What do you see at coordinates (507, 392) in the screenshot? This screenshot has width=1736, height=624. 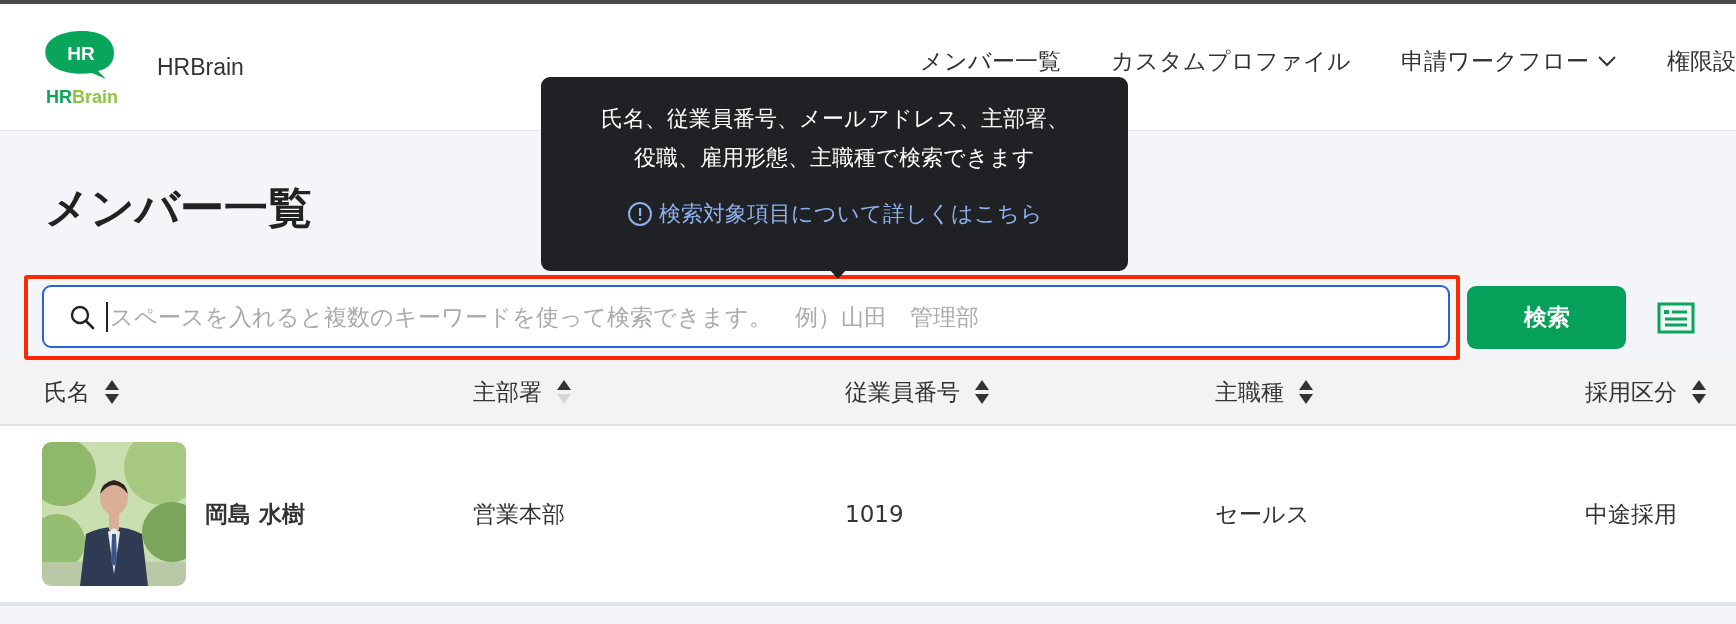 I see `column-header: 主部署` at bounding box center [507, 392].